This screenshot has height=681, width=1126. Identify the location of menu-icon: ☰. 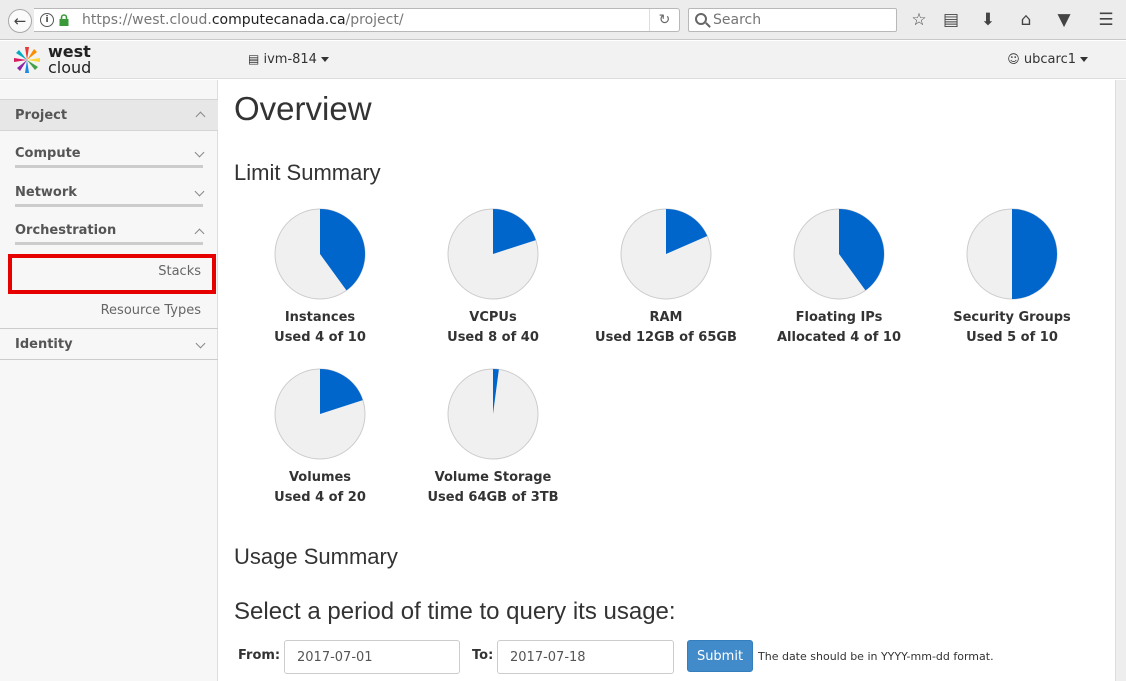
(1106, 20).